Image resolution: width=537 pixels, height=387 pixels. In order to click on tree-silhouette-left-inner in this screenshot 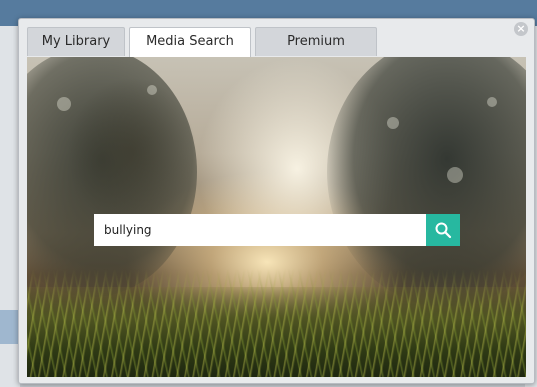, I will do `click(132, 152)`.